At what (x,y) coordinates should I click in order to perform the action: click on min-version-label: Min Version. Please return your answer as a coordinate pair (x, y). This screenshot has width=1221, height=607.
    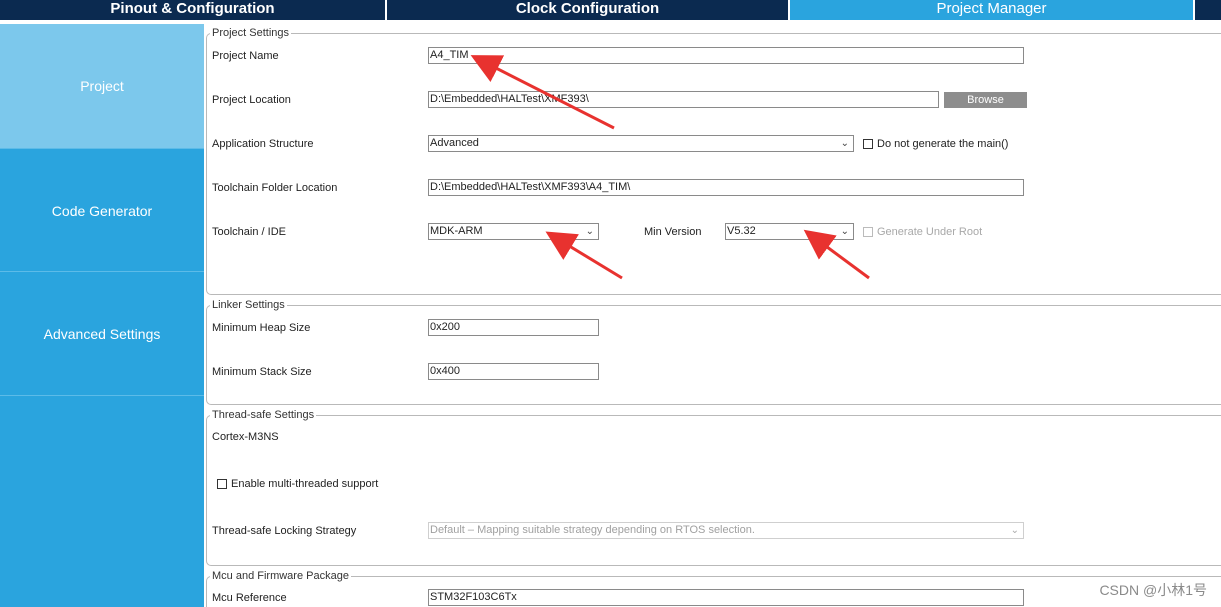
    Looking at the image, I should click on (673, 232).